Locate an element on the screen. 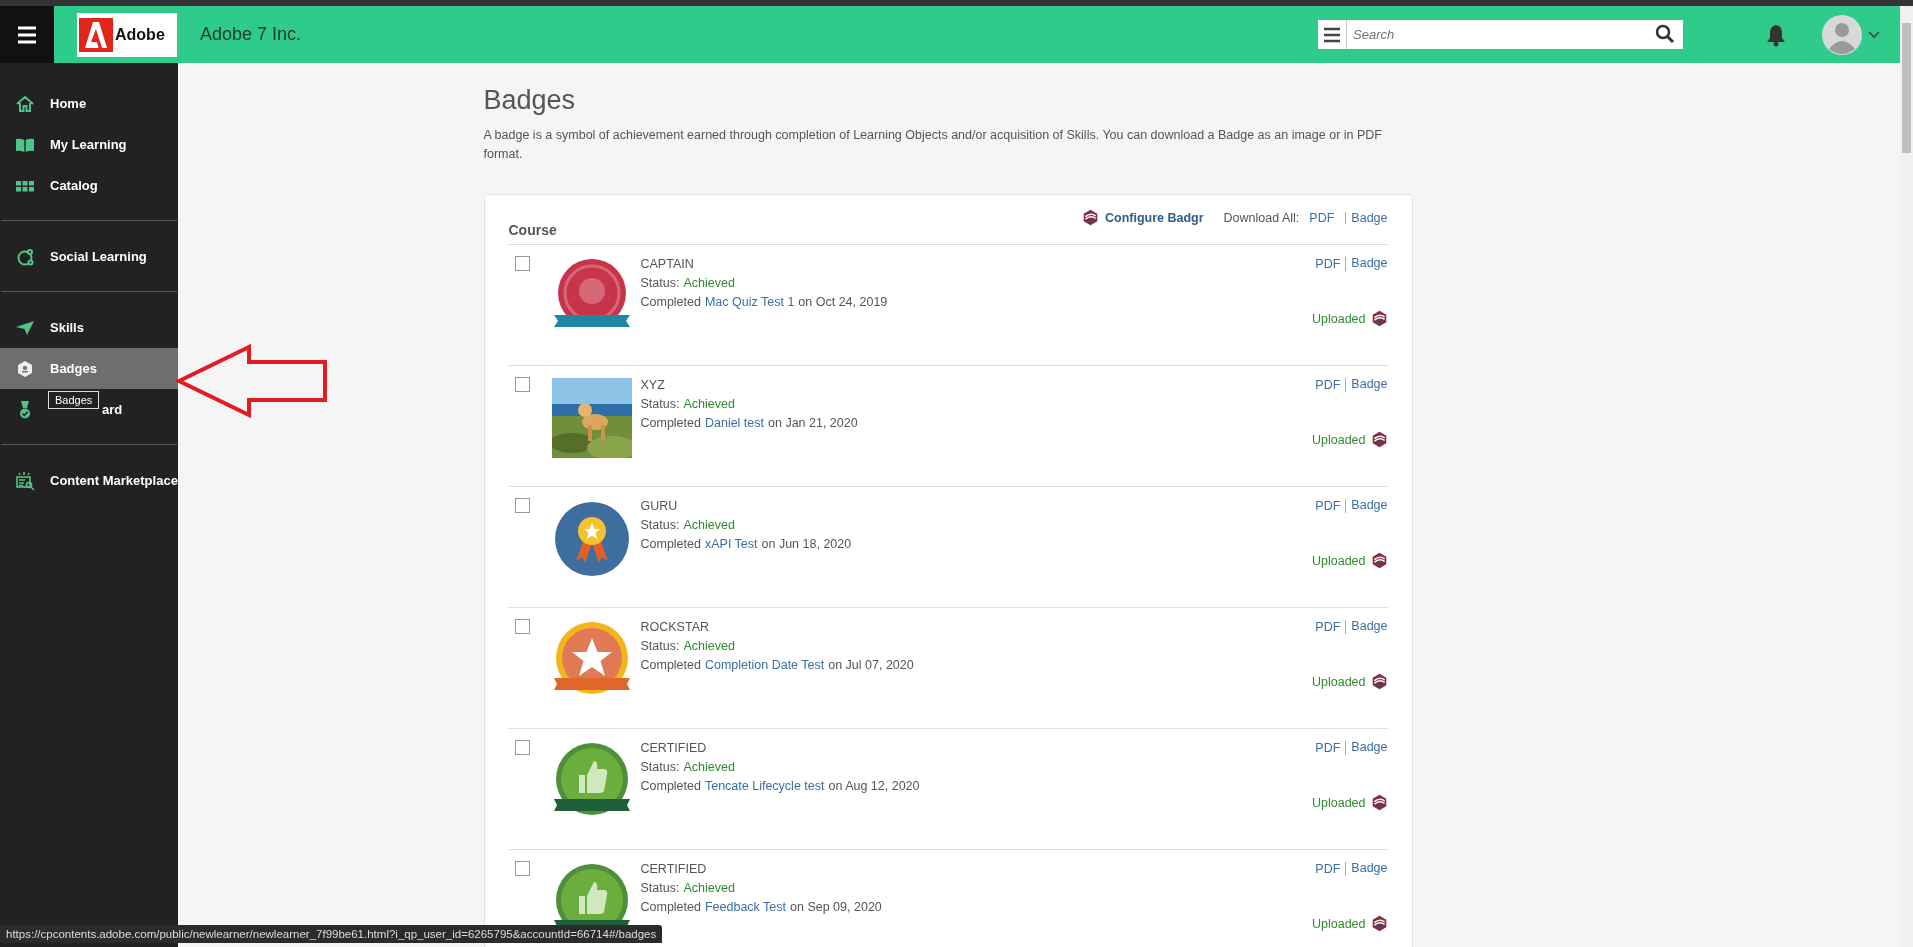 Image resolution: width=1913 pixels, height=947 pixels. company-name: Adobe 7 Inc. is located at coordinates (251, 34).